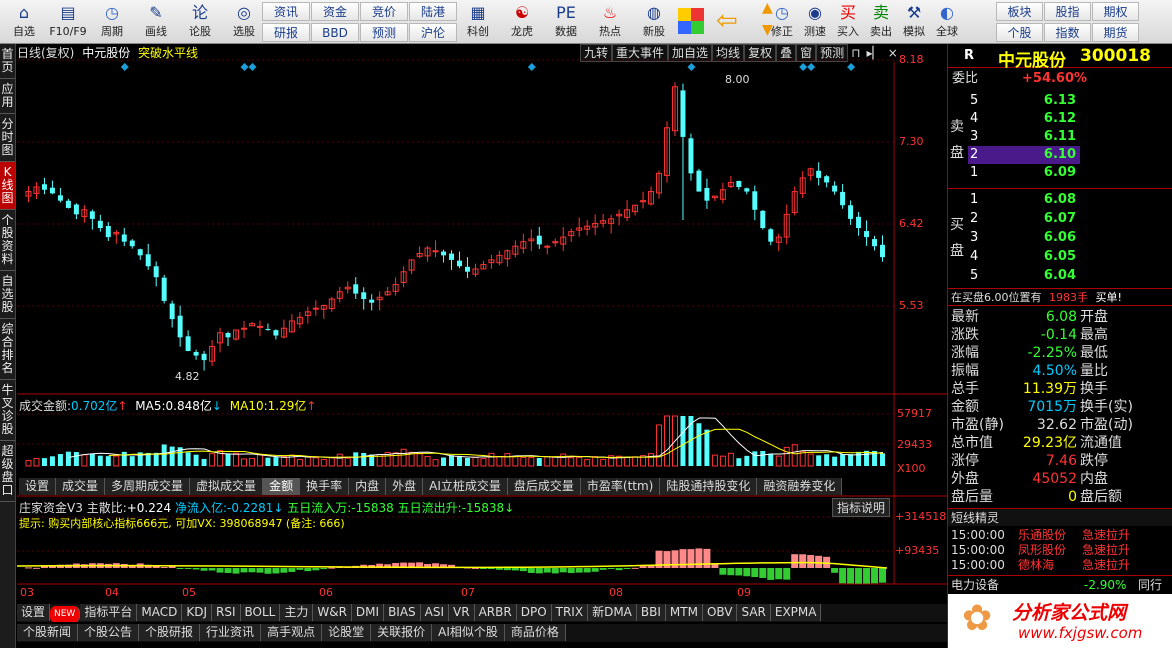 This screenshot has width=1172, height=648. Describe the element at coordinates (200, 22) in the screenshot. I see `toolbar-chat-button: 论论股` at that location.